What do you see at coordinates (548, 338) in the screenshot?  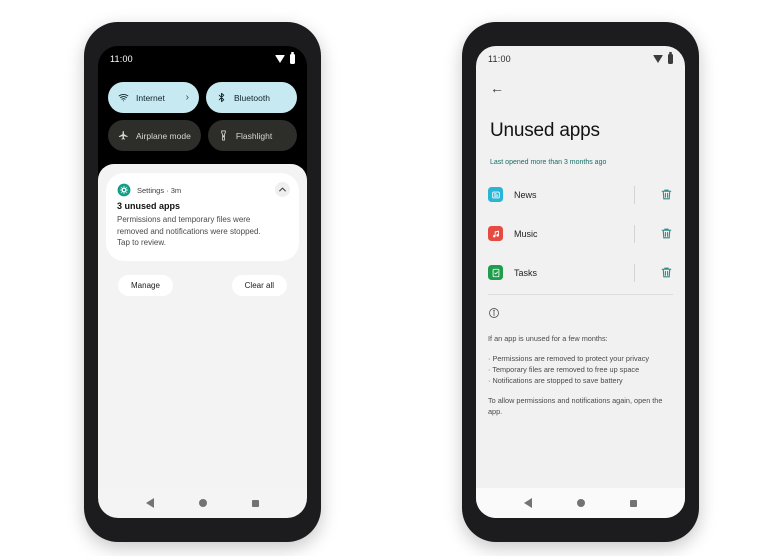 I see `info-heading: If an app is unused for a few months:` at bounding box center [548, 338].